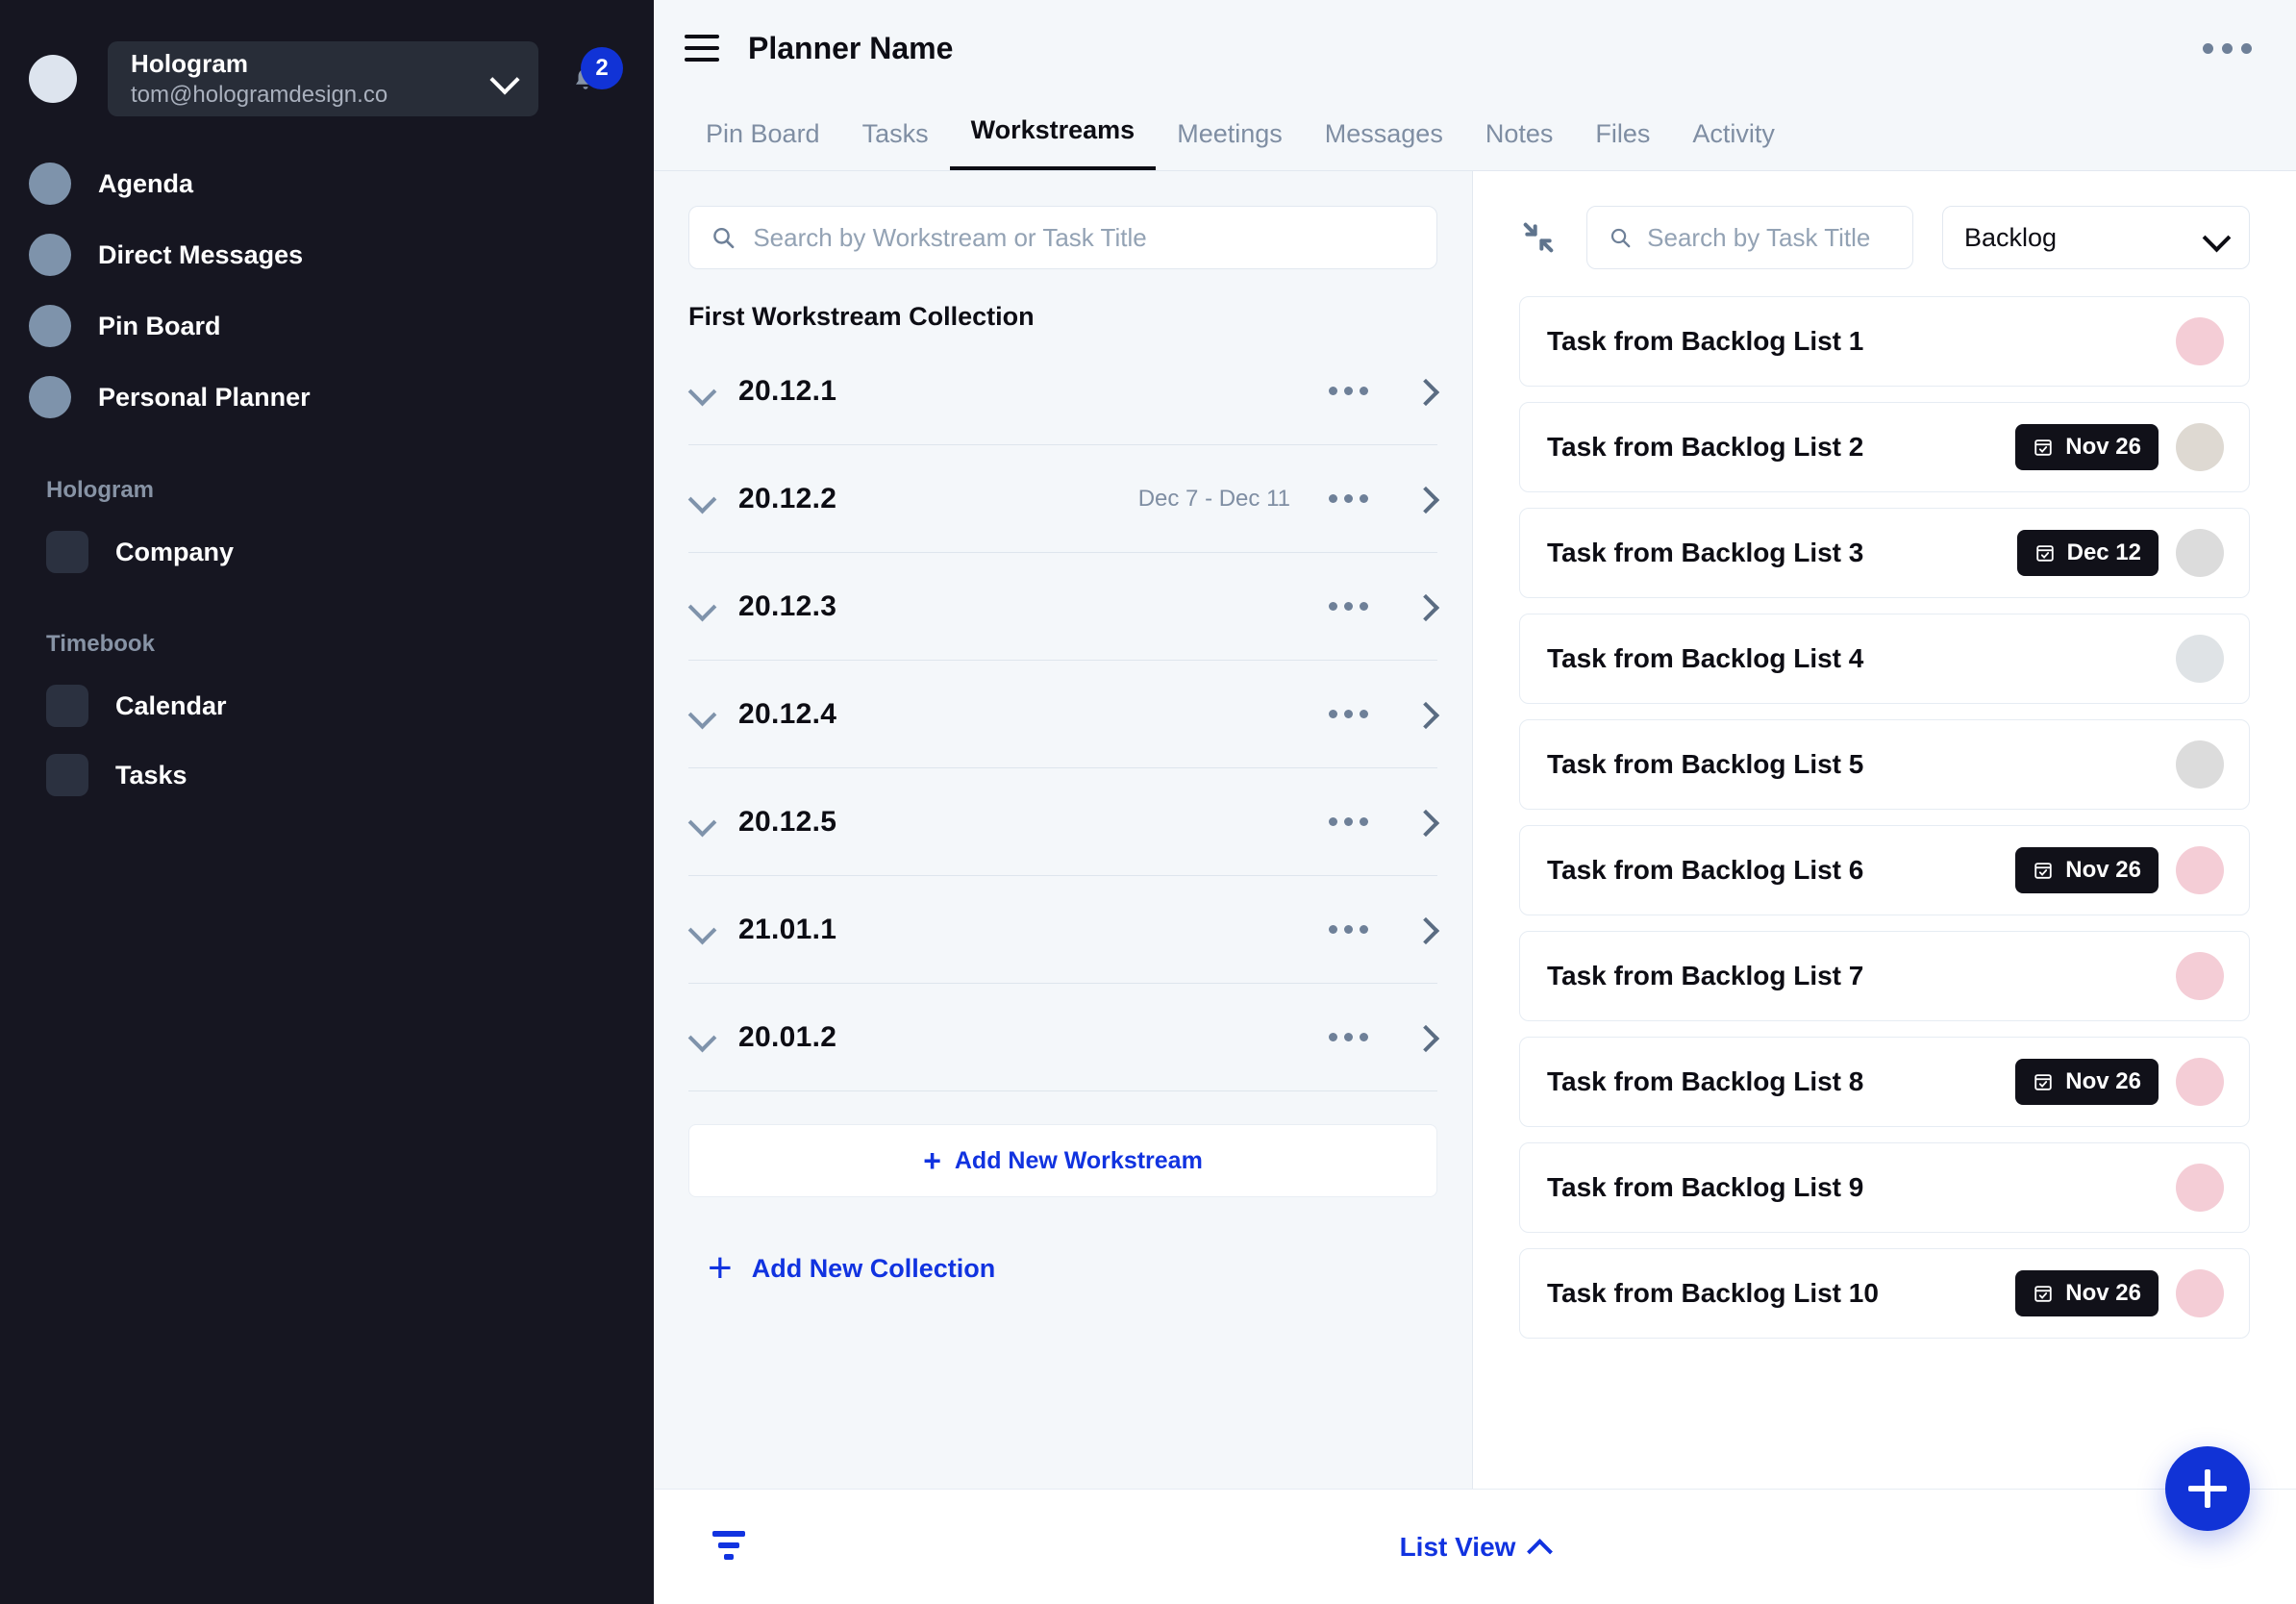 The image size is (2296, 1604). Describe the element at coordinates (100, 490) in the screenshot. I see `section-title-hologram: Hologram` at that location.